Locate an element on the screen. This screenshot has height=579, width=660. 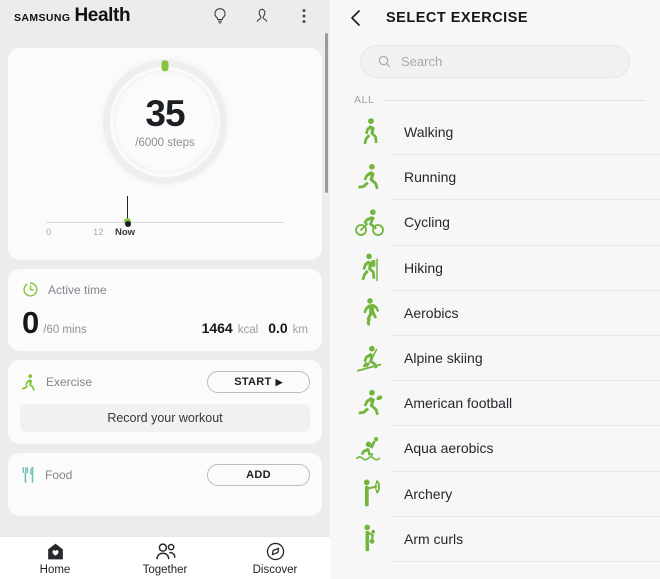
samsung-health-logo: SAMSUNG Health is located at coordinates (72, 16).